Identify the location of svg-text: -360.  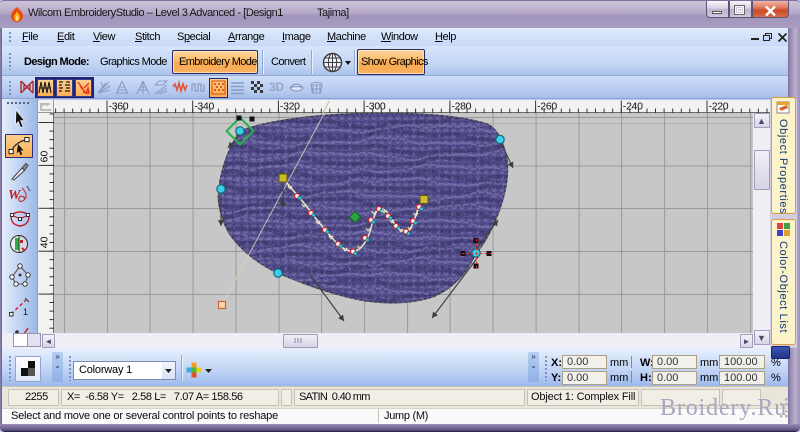
(119, 107).